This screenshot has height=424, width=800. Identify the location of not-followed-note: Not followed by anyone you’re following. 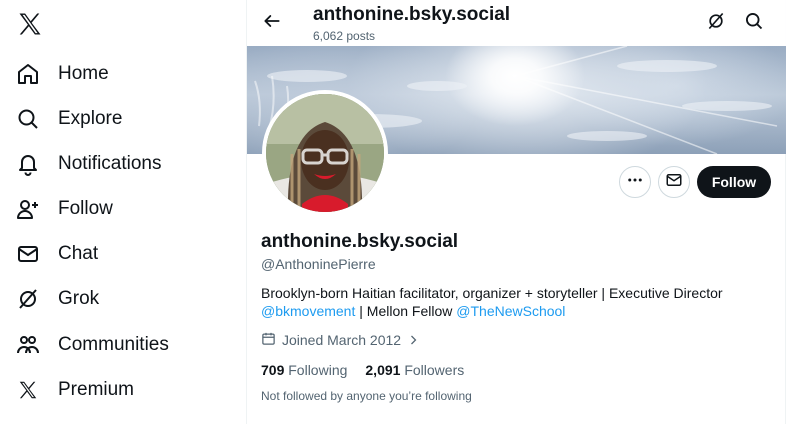
(366, 396).